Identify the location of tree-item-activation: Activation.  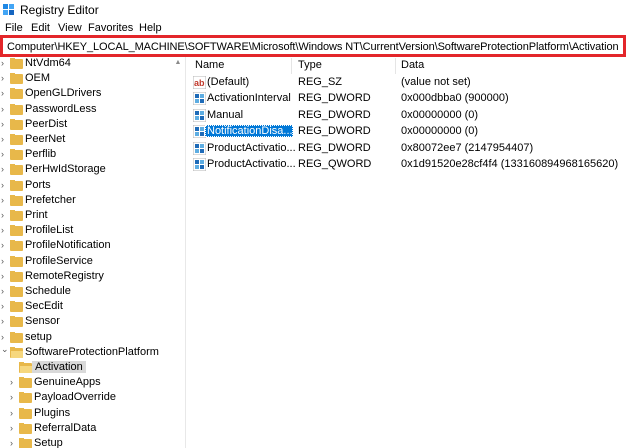
(97, 367).